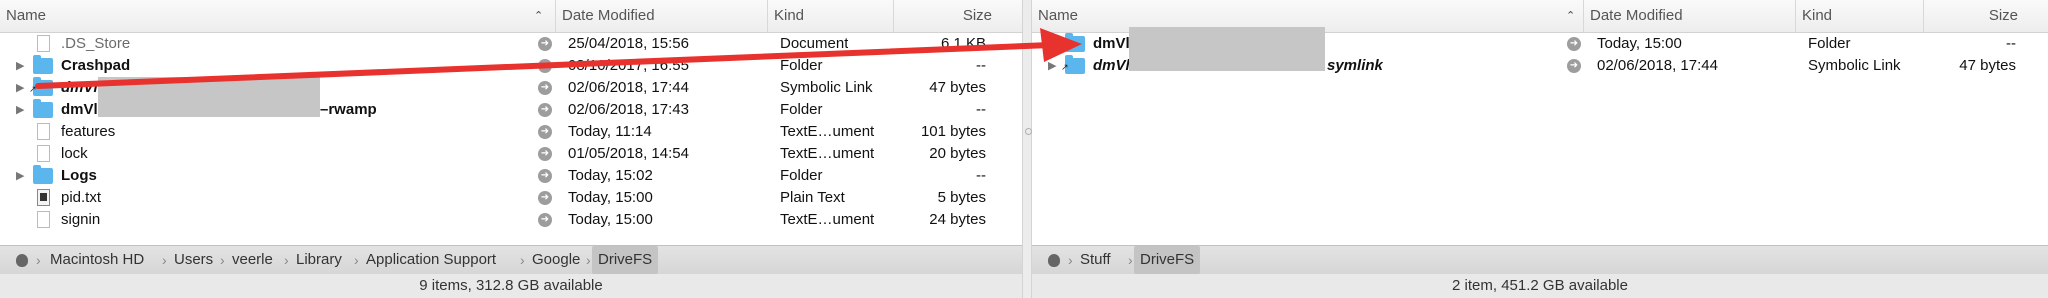 This screenshot has width=2048, height=298. Describe the element at coordinates (41, 86) in the screenshot. I see `folder-alias-icon: ↗` at that location.